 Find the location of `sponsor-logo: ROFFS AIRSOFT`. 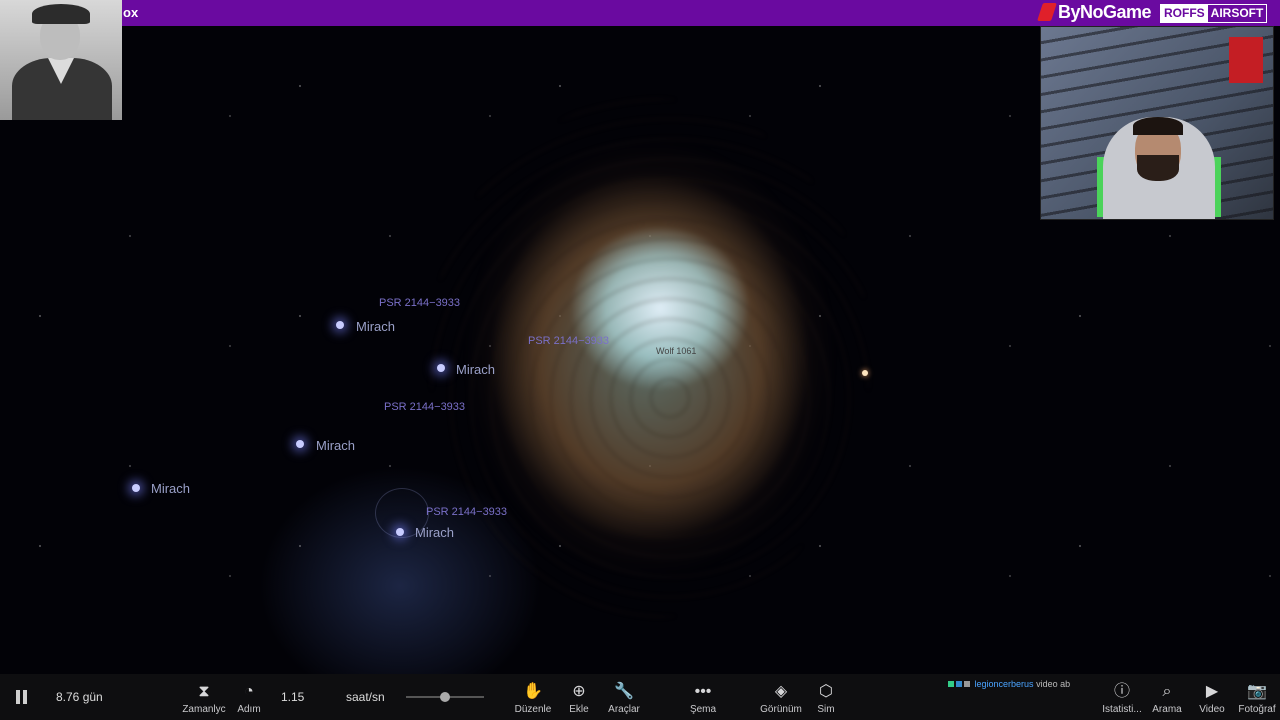

sponsor-logo: ROFFS AIRSOFT is located at coordinates (1214, 13).